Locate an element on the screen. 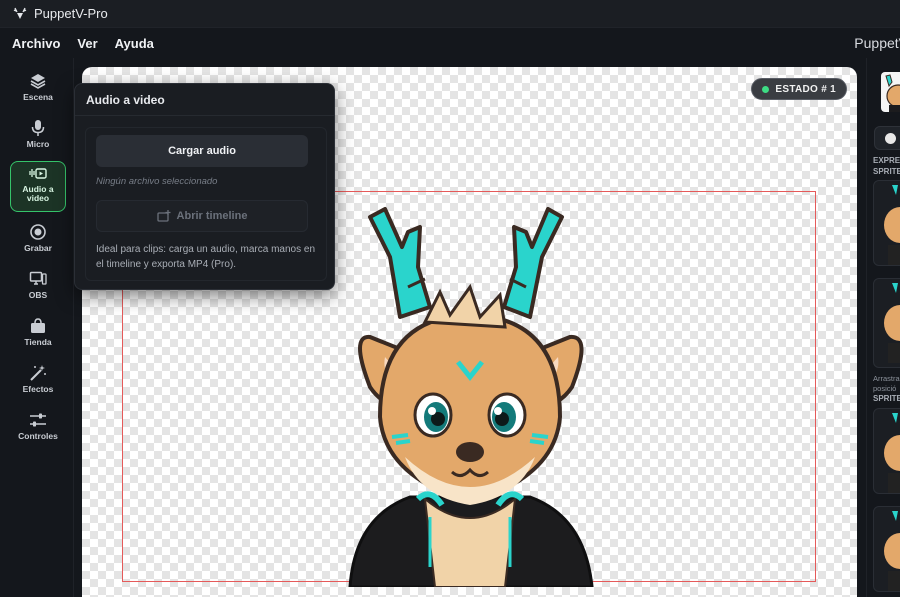 This screenshot has height=597, width=900. open-timeline-label: Abrir timeline is located at coordinates (212, 216).